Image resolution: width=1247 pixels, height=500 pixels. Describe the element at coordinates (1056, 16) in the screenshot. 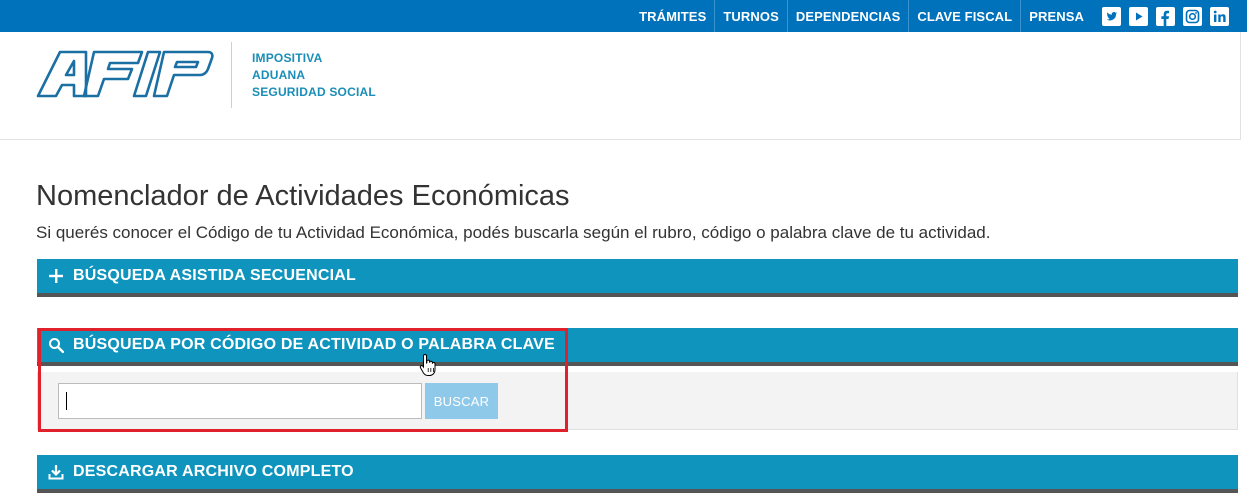

I see `nav-prensa: PRENSA` at that location.